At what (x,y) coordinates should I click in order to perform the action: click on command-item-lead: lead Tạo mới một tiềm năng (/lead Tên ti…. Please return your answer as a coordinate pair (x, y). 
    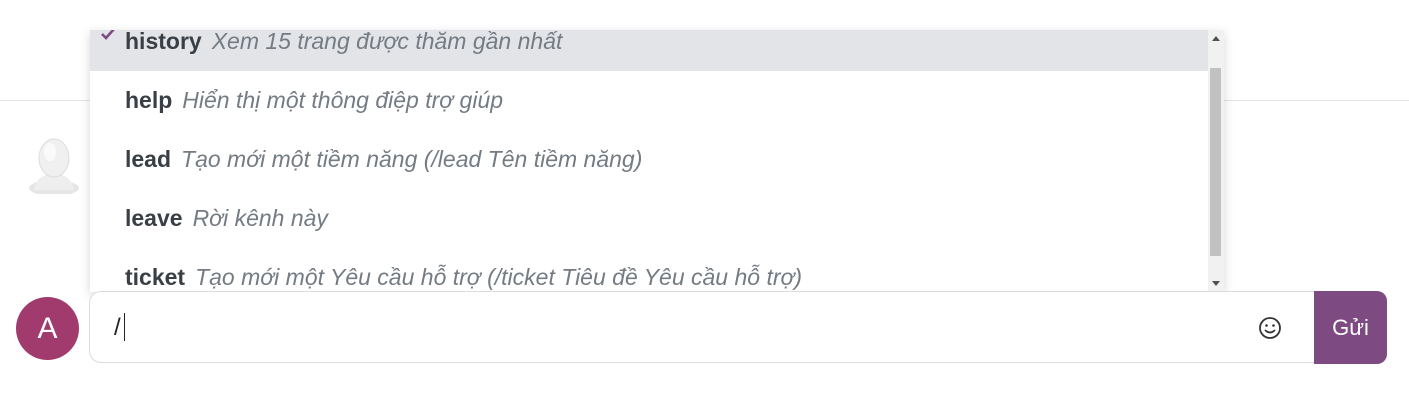
    Looking at the image, I should click on (649, 159).